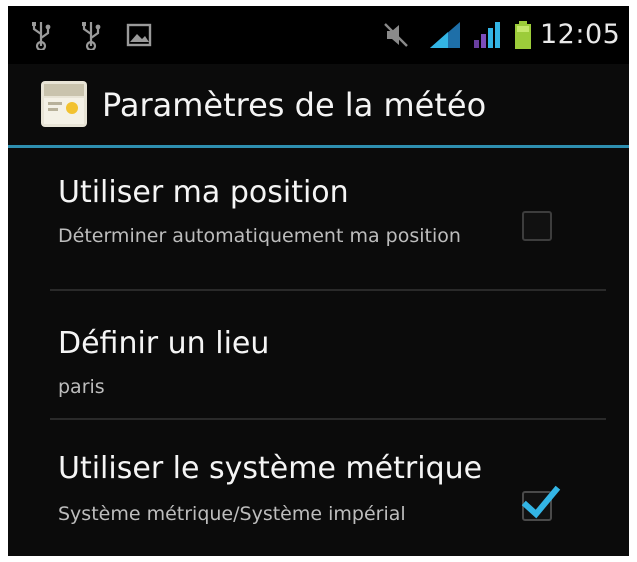 The height and width of the screenshot is (562, 637). Describe the element at coordinates (164, 343) in the screenshot. I see `pref-title: Définir un lieu` at that location.